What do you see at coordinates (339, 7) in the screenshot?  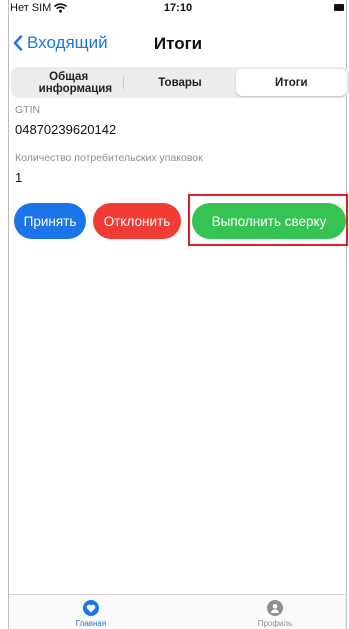 I see `battery-icon` at bounding box center [339, 7].